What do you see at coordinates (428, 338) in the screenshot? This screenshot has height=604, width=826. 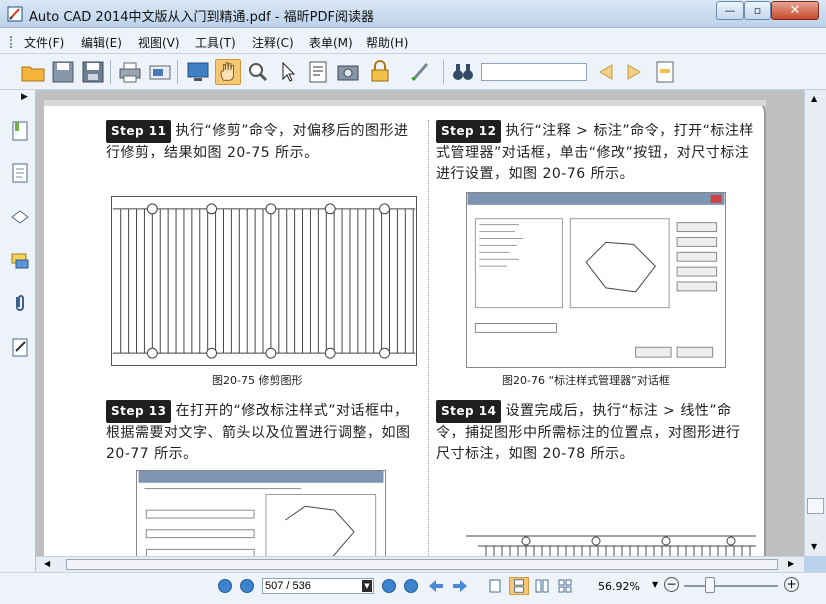 I see `column-divider` at bounding box center [428, 338].